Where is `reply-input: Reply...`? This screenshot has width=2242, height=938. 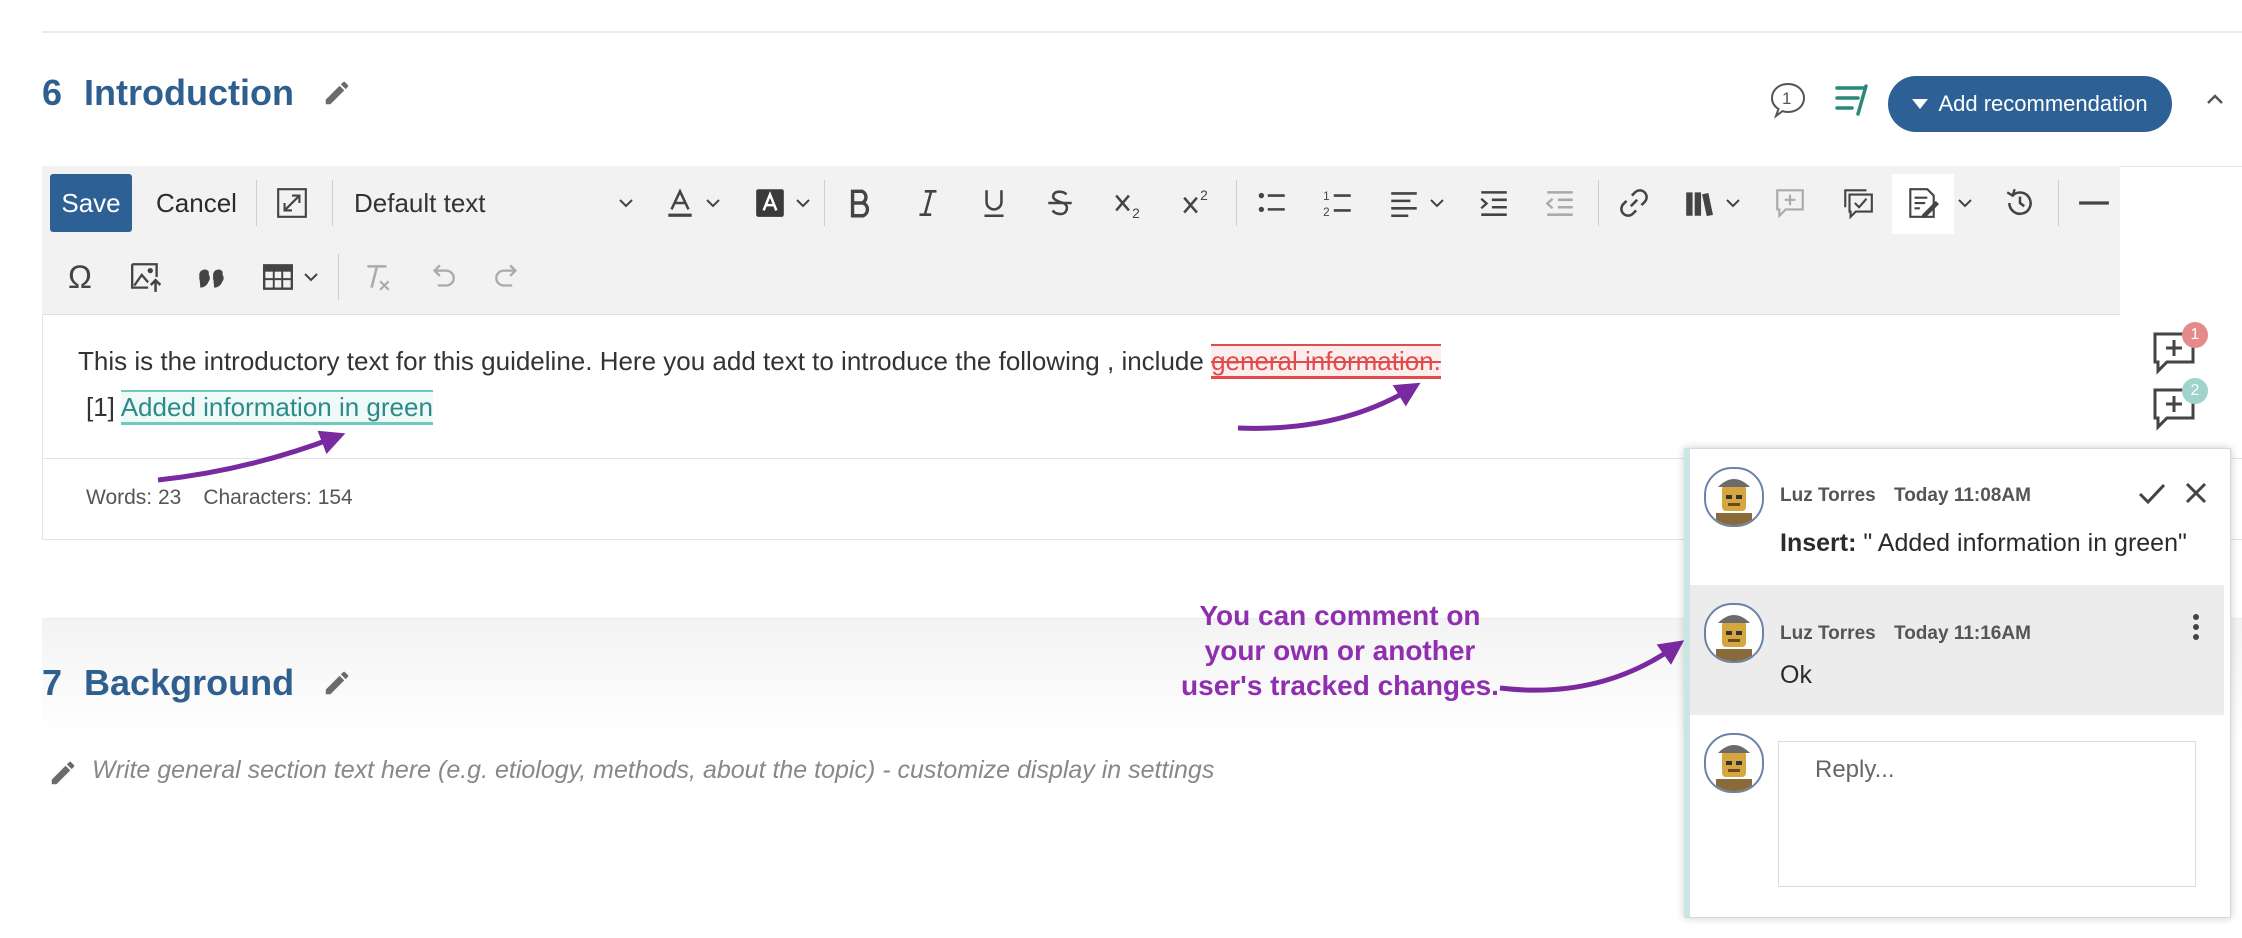 reply-input: Reply... is located at coordinates (1987, 814).